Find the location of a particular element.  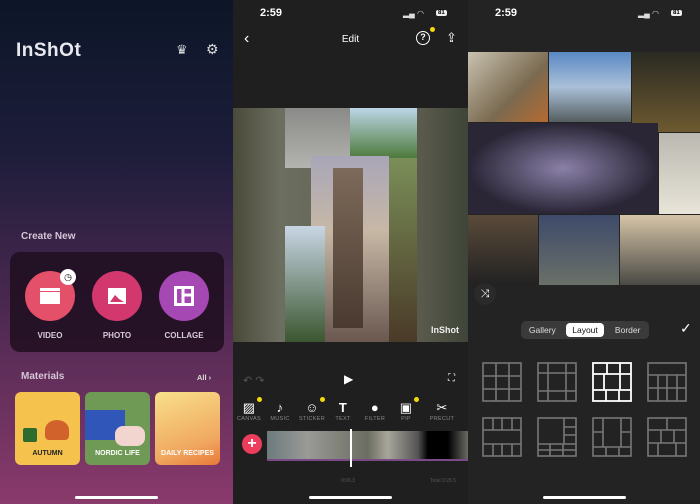

material-tile-nordic-life: NORDIC LIFE is located at coordinates (117, 428).